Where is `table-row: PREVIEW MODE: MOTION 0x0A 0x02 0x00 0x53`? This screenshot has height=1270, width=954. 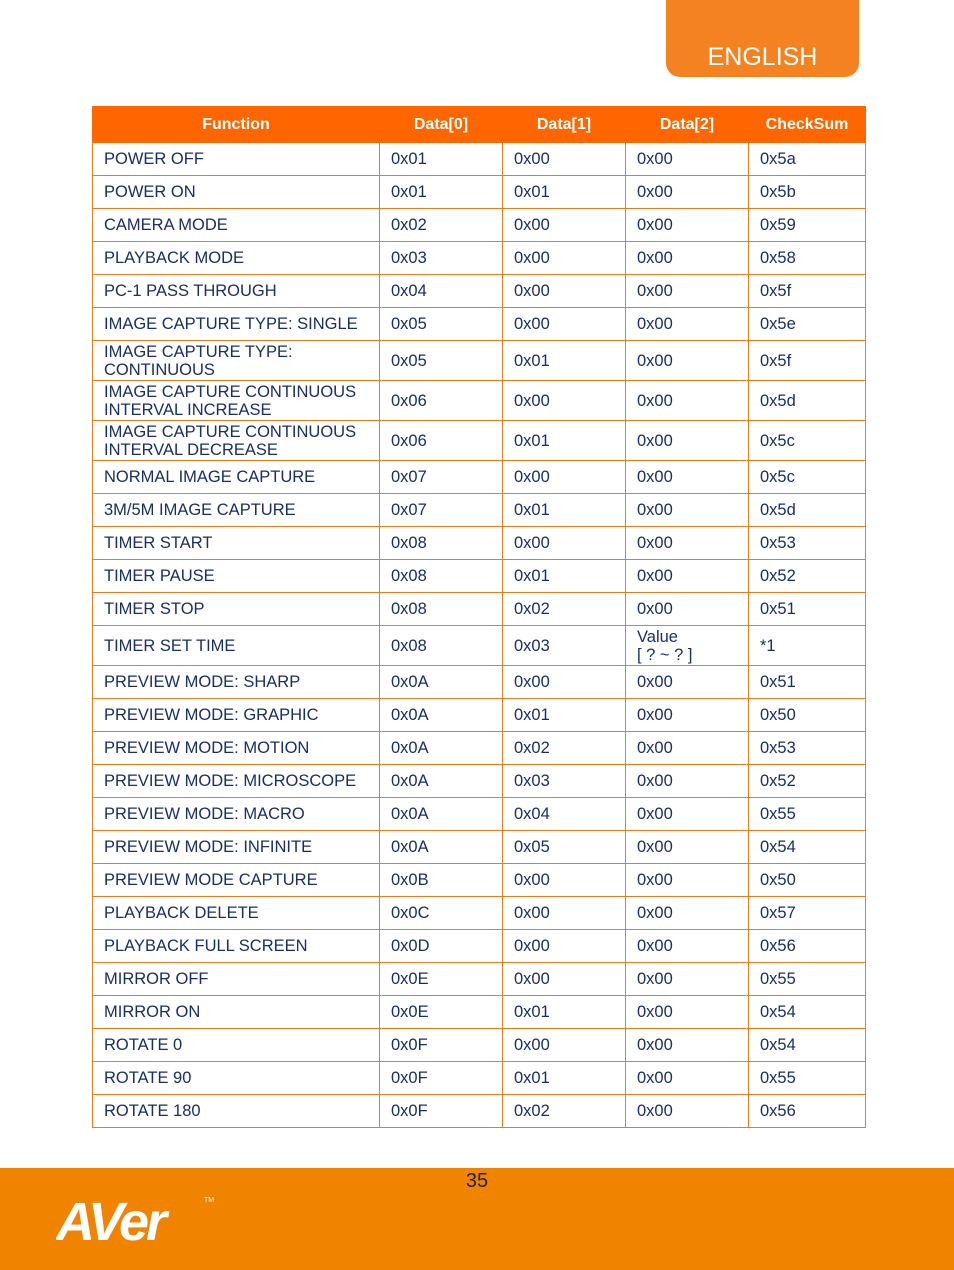
table-row: PREVIEW MODE: MOTION 0x0A 0x02 0x00 0x53 is located at coordinates (479, 748).